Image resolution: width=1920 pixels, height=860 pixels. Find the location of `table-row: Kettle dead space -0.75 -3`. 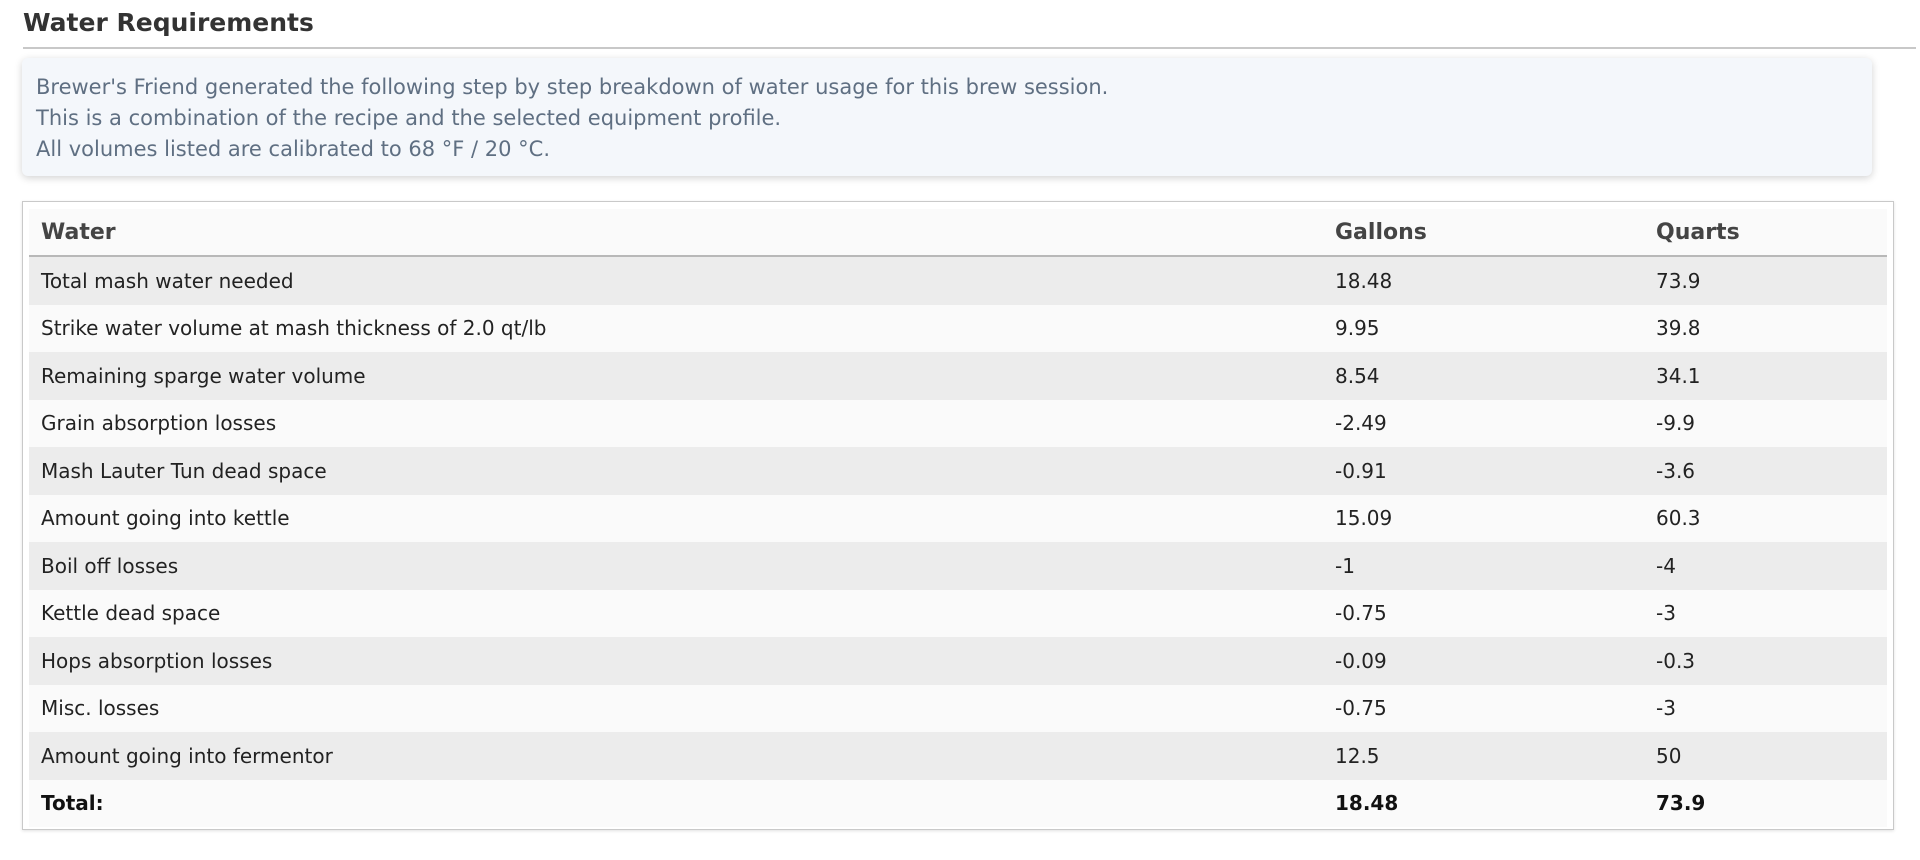

table-row: Kettle dead space -0.75 -3 is located at coordinates (958, 613).